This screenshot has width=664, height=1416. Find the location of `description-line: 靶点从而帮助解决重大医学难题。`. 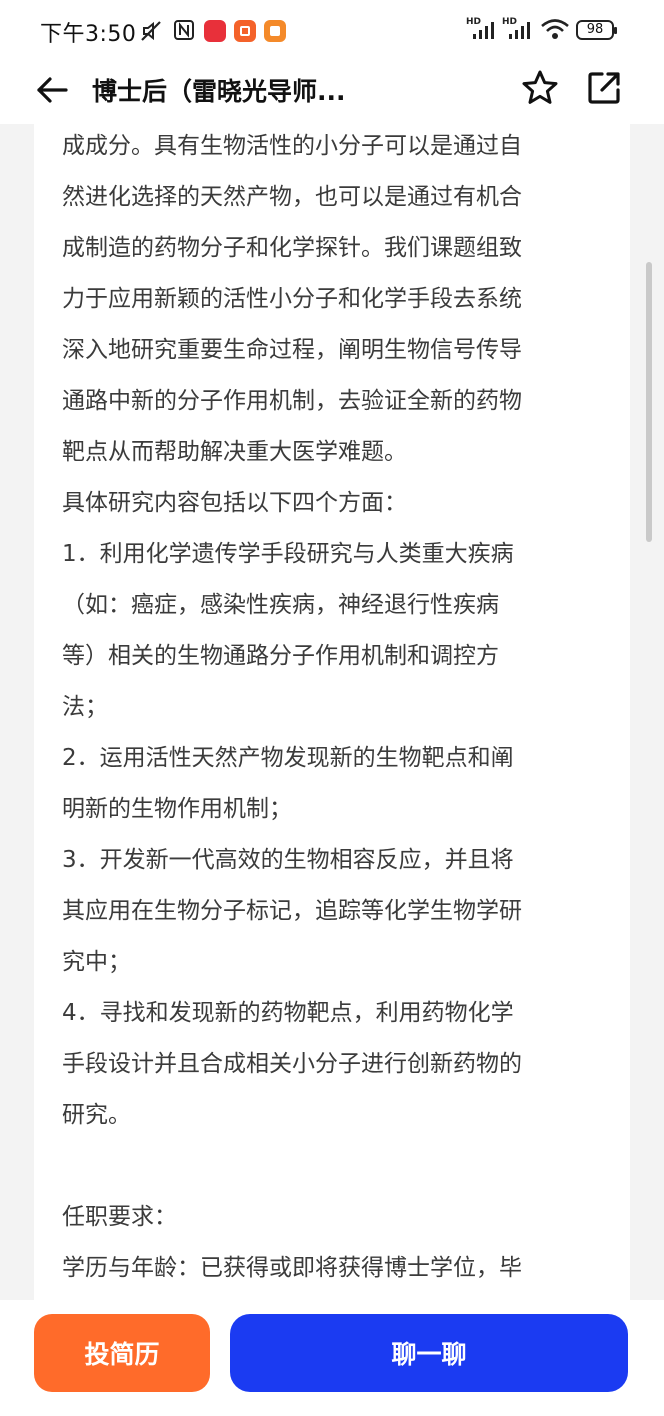

description-line: 靶点从而帮助解决重大医学难题。 is located at coordinates (234, 452).